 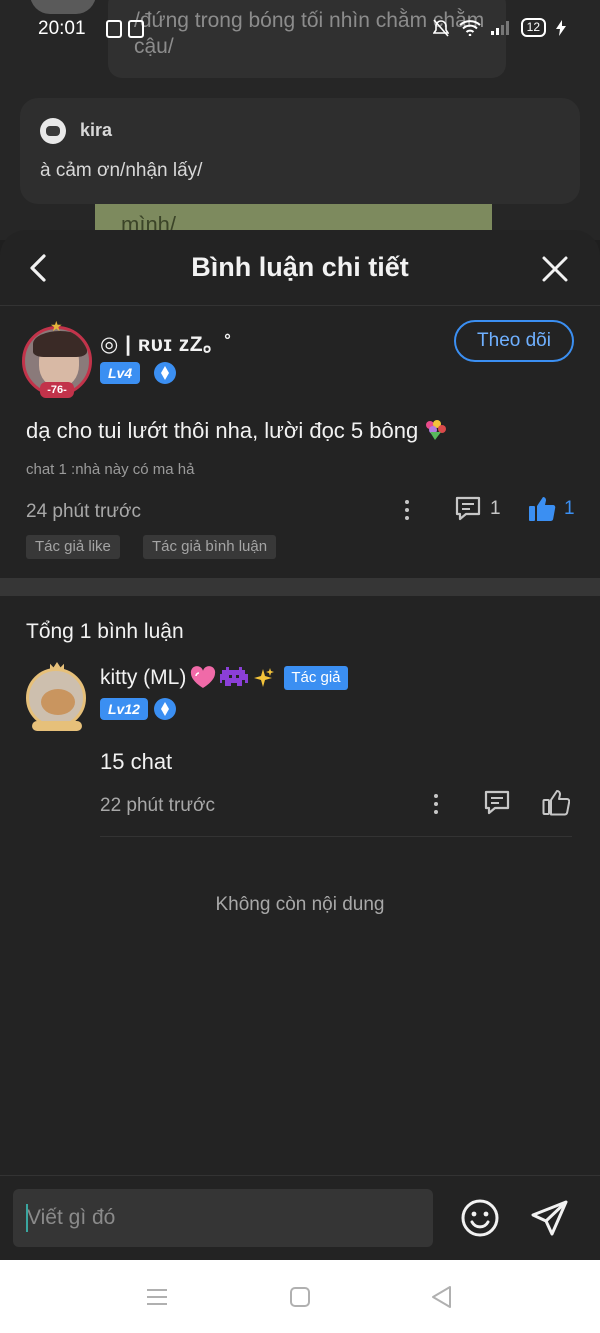 I want to click on youtube-icon, so click(x=136, y=29).